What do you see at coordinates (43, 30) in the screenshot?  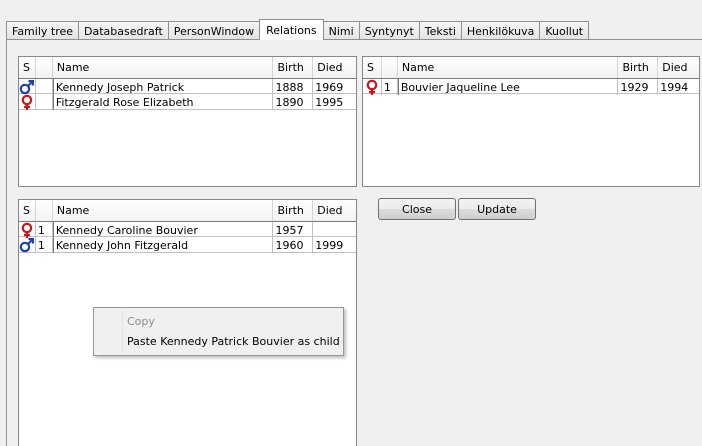 I see `tab-family-tree: Family tree` at bounding box center [43, 30].